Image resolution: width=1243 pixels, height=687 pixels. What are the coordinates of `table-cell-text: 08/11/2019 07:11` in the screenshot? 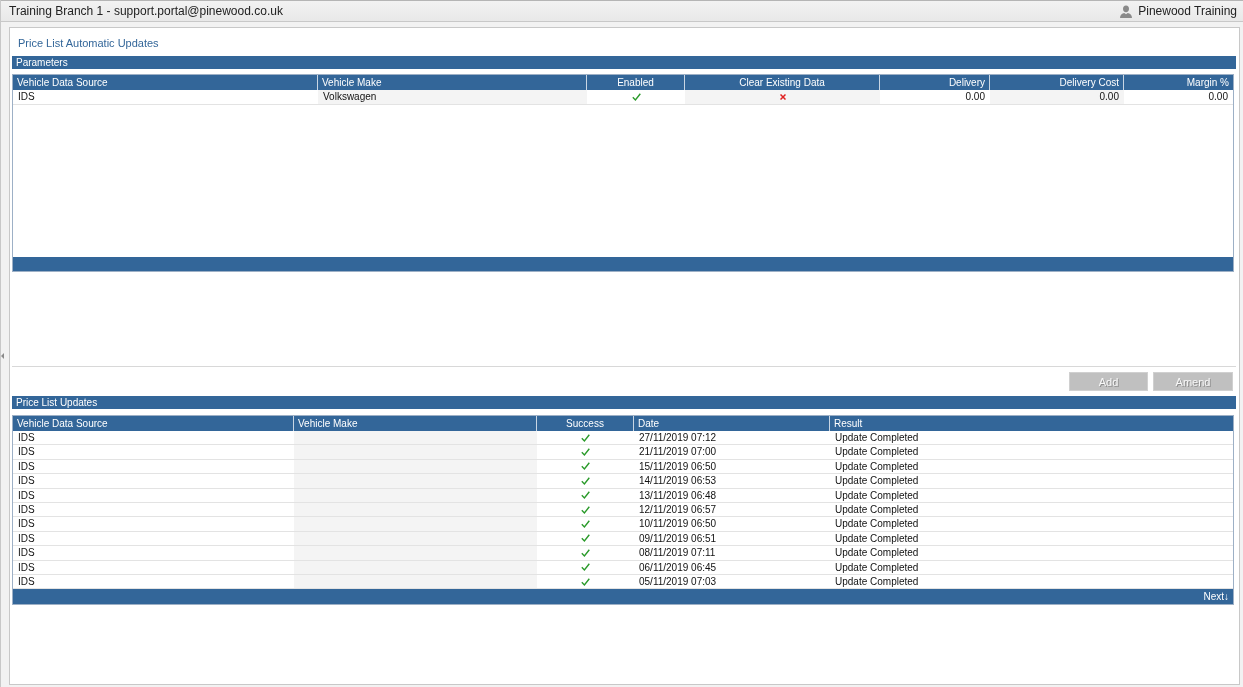 It's located at (677, 553).